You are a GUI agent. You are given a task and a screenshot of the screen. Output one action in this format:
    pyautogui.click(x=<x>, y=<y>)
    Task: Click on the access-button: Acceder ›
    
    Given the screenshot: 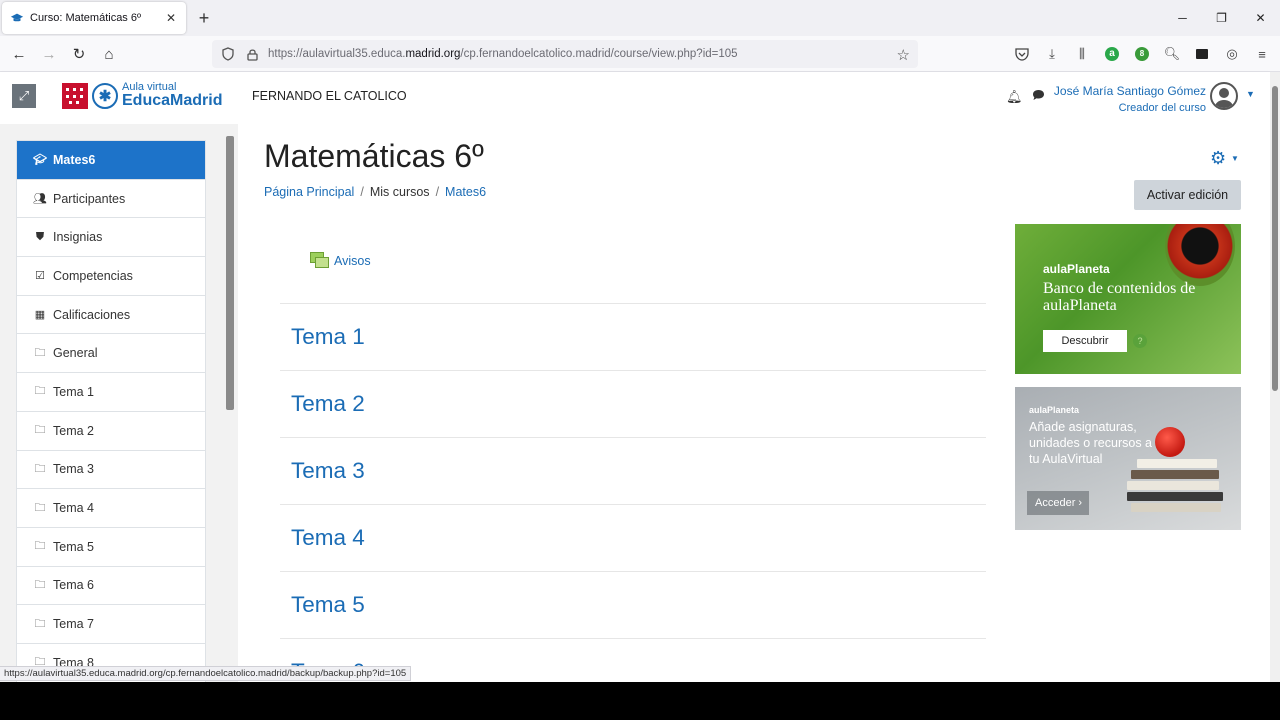 What is the action you would take?
    pyautogui.click(x=1058, y=503)
    